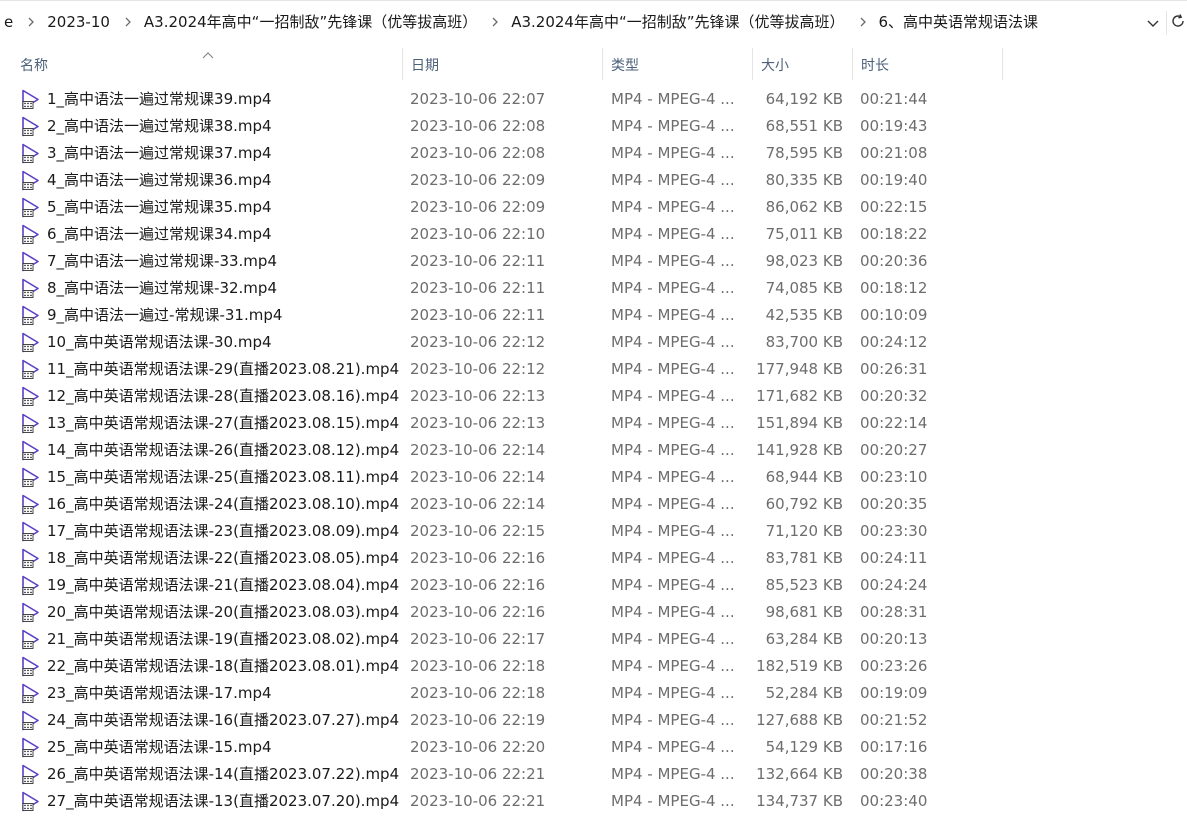  I want to click on file-name-cell: 2_高中语法一遍过常规课38.mp4, so click(210, 126).